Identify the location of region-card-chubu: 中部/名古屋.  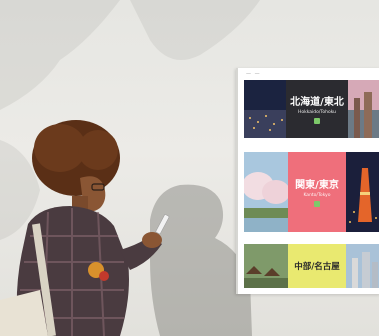
(311, 266).